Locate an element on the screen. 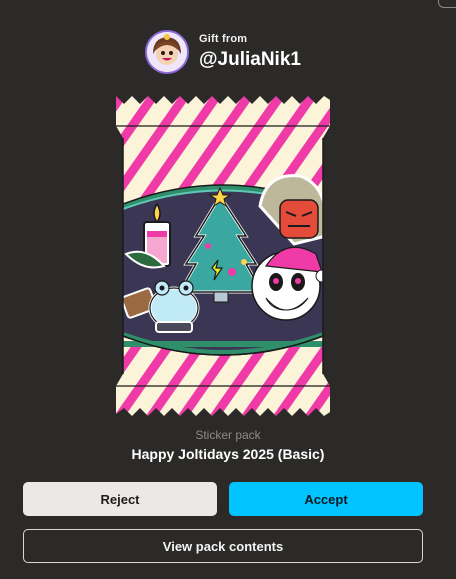 The width and height of the screenshot is (456, 579). window-corner-tab is located at coordinates (447, 4).